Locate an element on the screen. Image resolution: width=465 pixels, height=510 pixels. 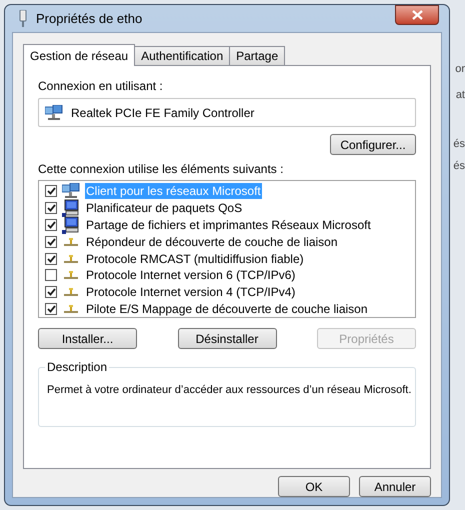
list-item: Pilote E/S Mappage de découverte de couche liaison is located at coordinates (227, 308).